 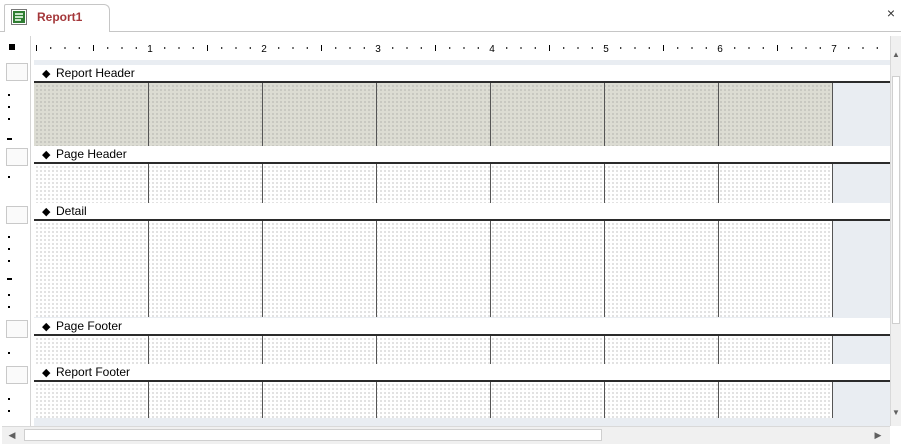 I want to click on scroll-left-icon: ◀, so click(x=12, y=435).